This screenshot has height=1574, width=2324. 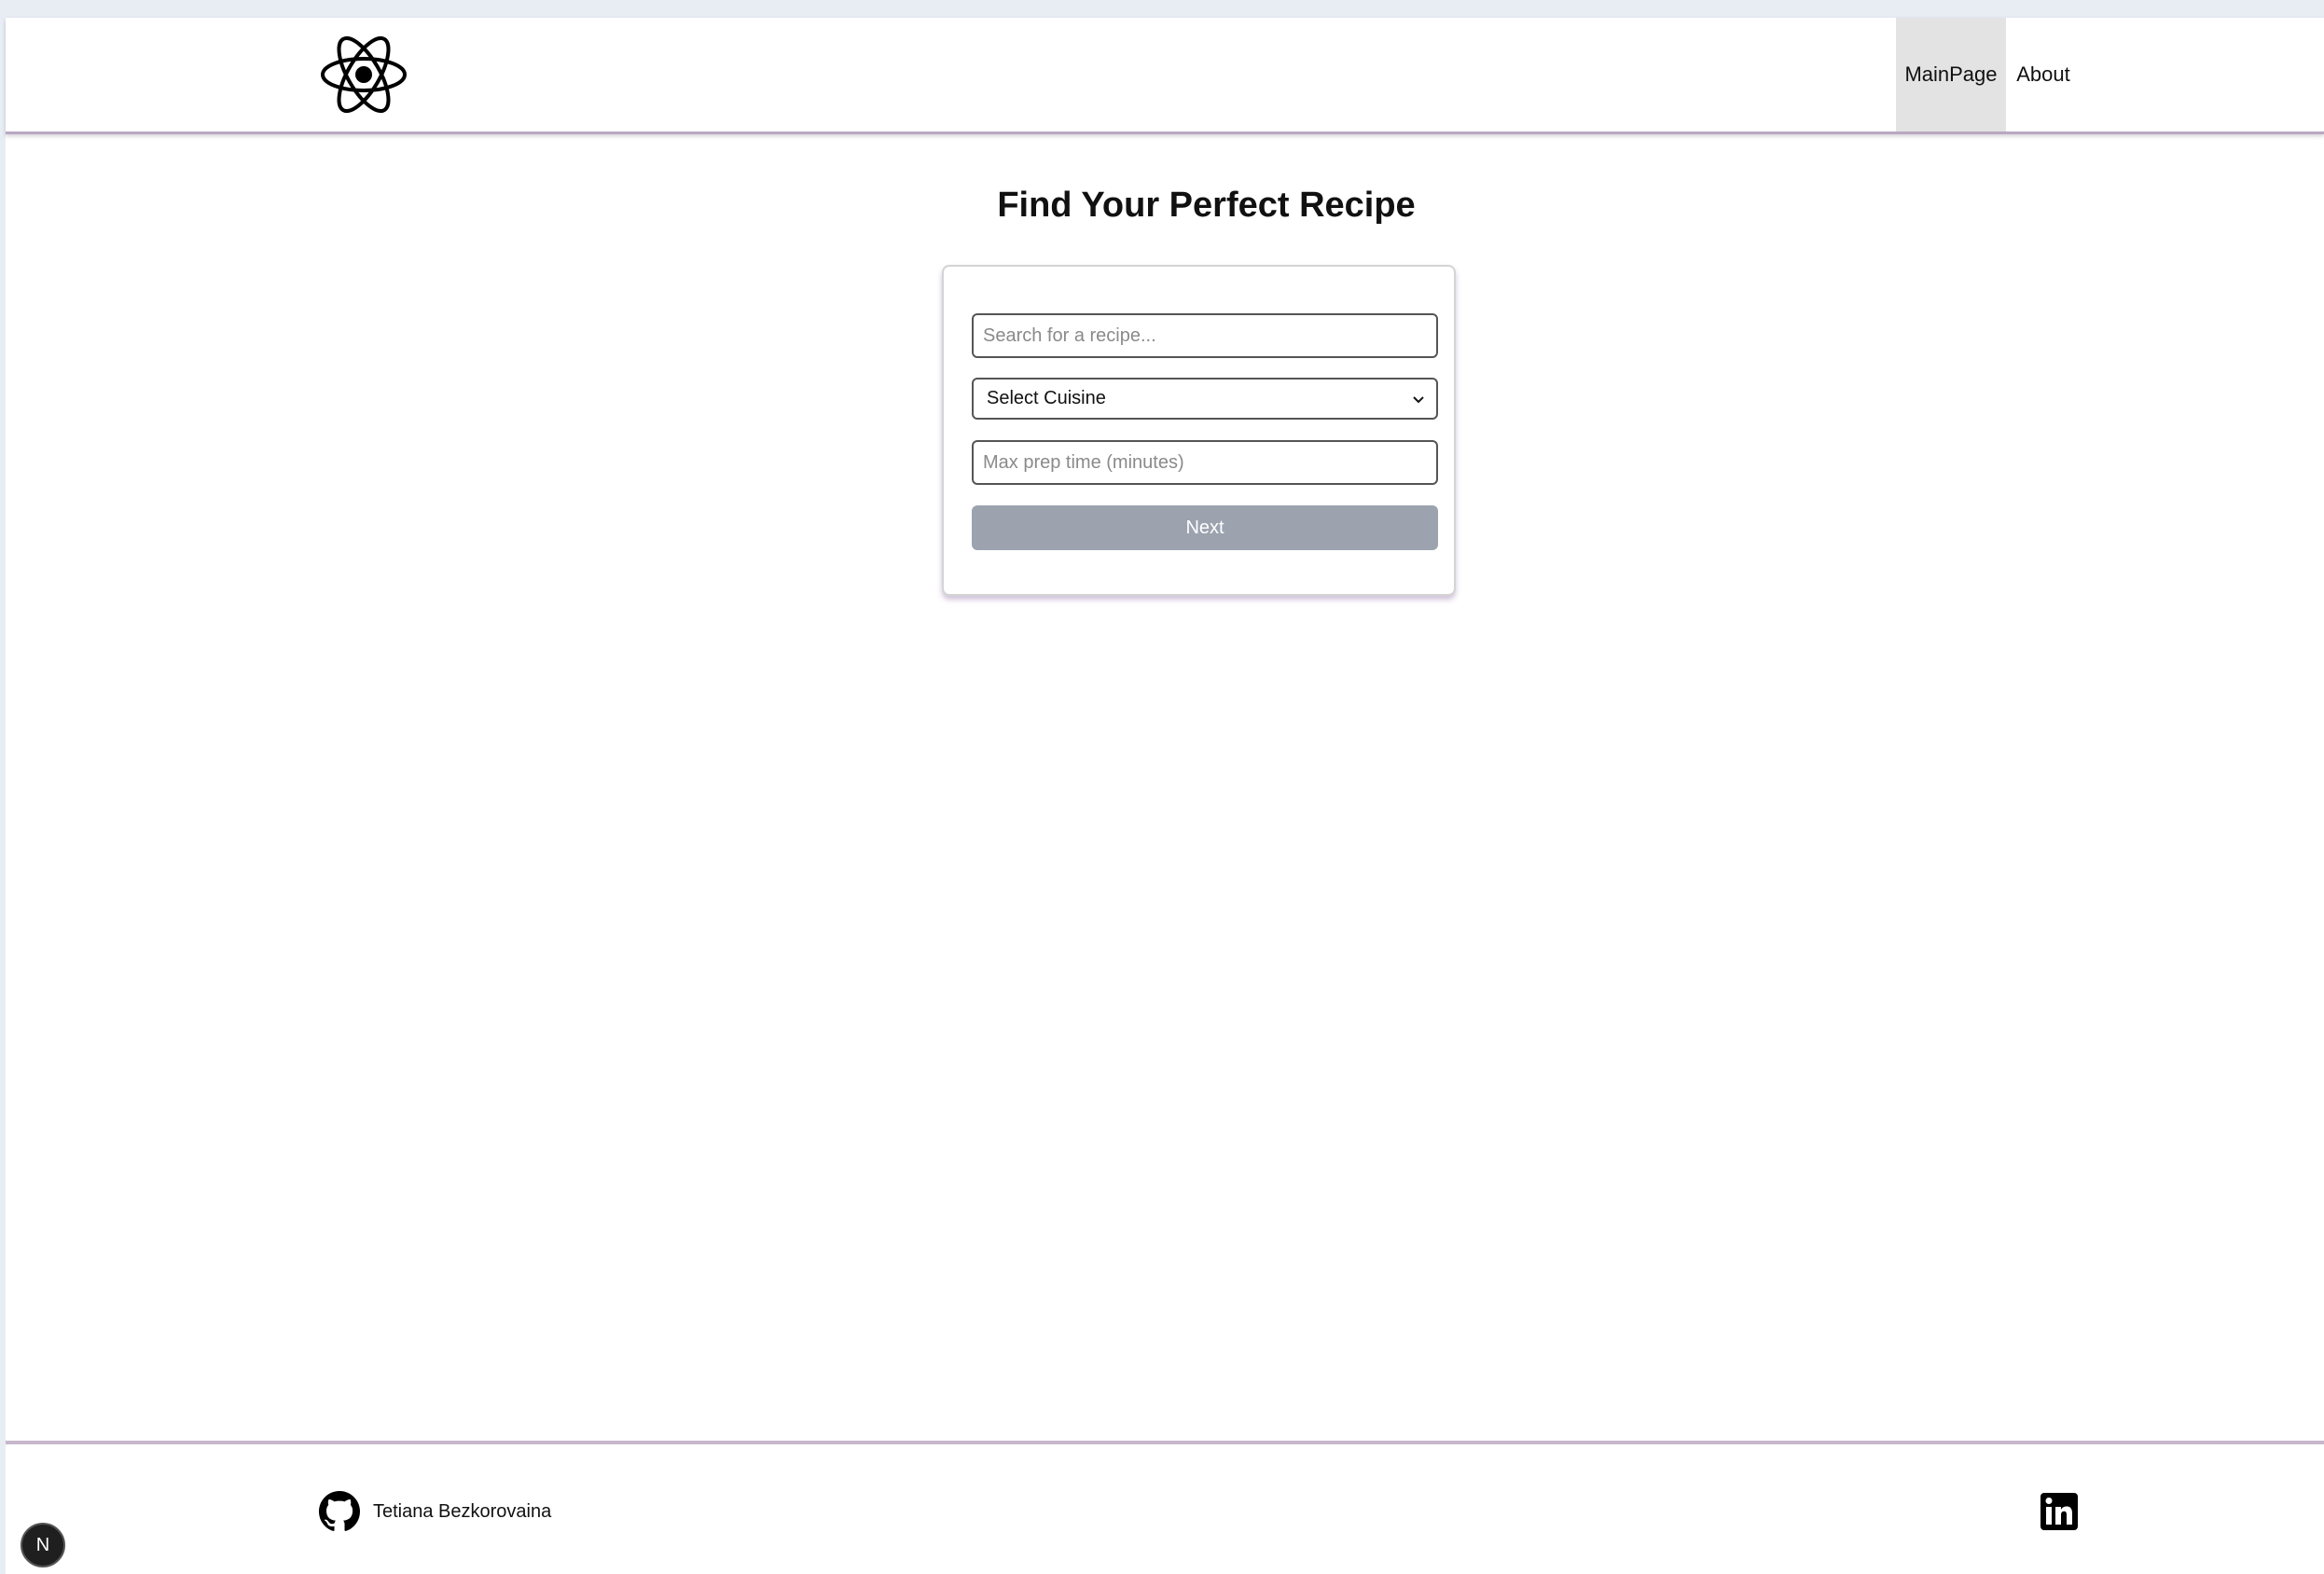 What do you see at coordinates (2059, 1511) in the screenshot?
I see `linkedin-icon` at bounding box center [2059, 1511].